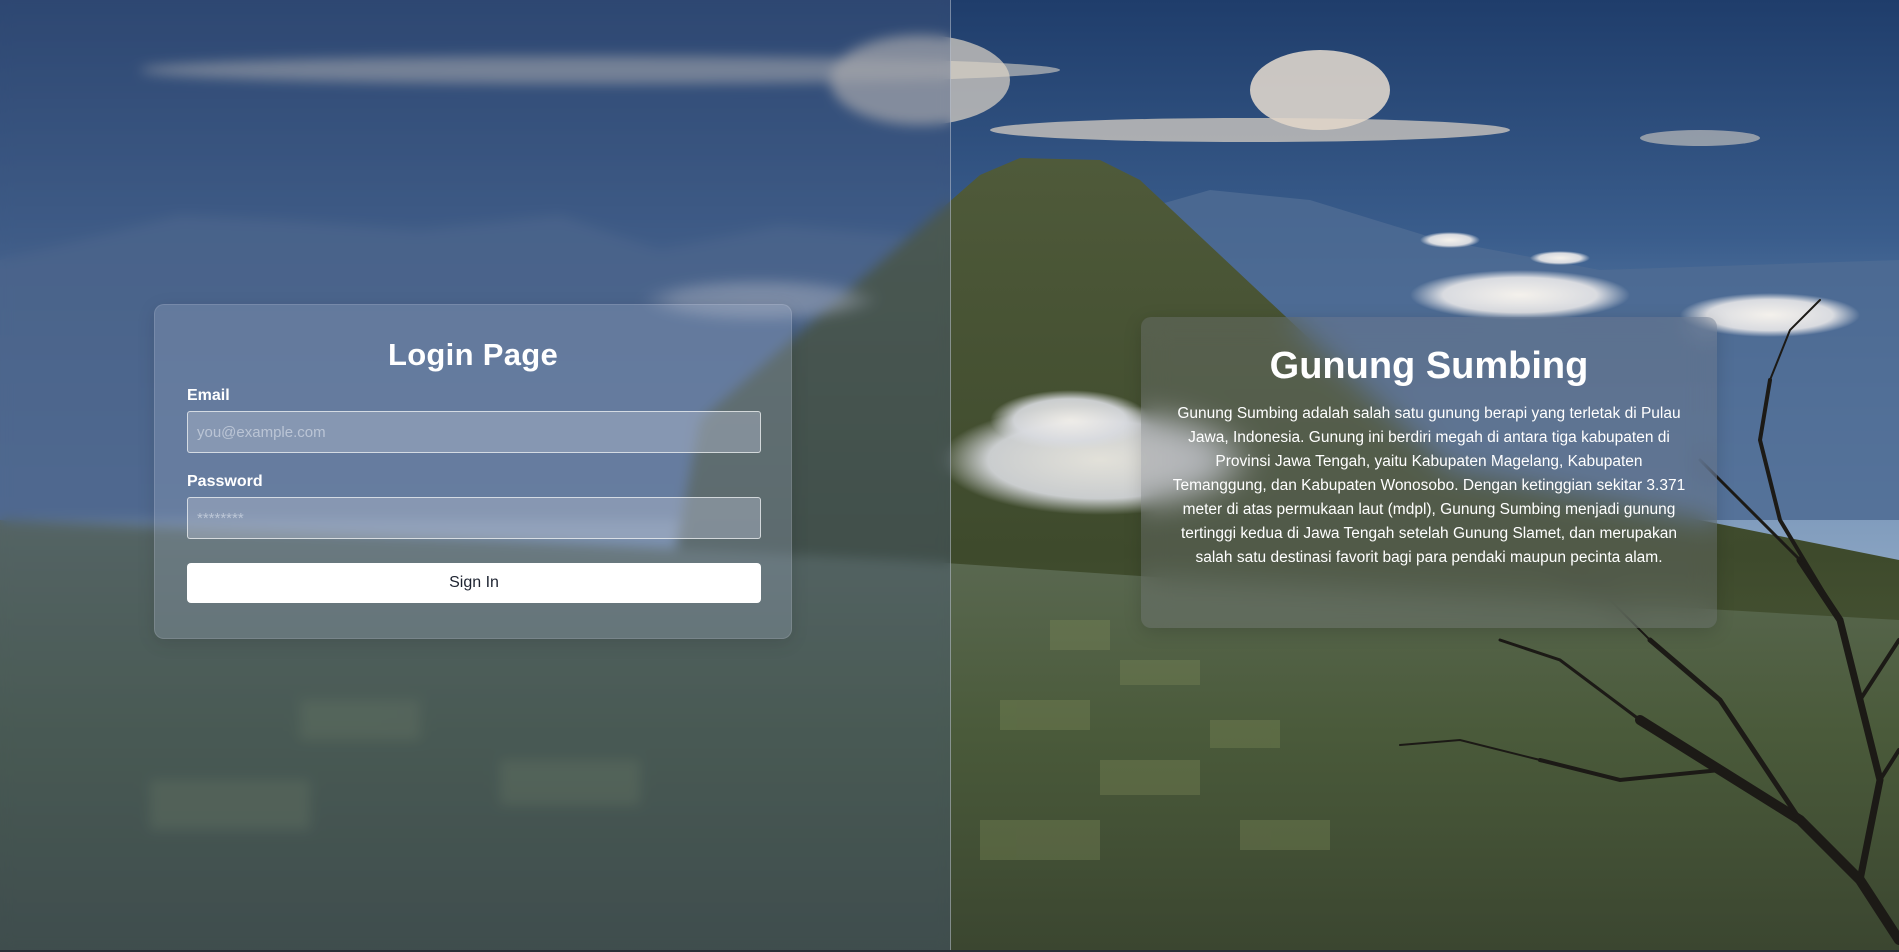 This screenshot has width=1899, height=952. I want to click on sign-in-button: Sign In, so click(474, 583).